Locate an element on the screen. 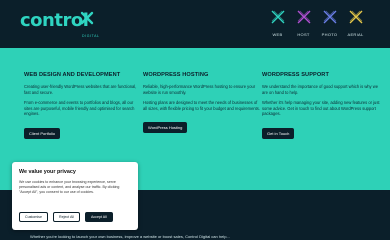  wordpress-hosting-button: WordPress Hosting is located at coordinates (165, 128).